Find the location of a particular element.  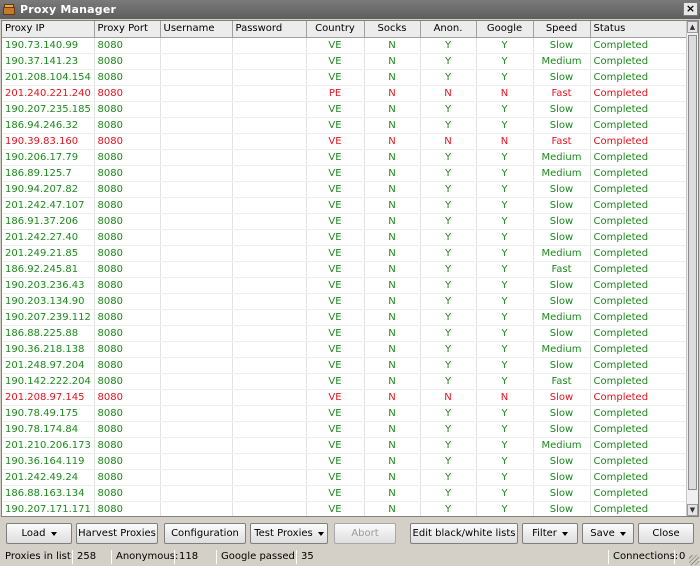

title-bar: Proxy Manager × is located at coordinates (350, 9).